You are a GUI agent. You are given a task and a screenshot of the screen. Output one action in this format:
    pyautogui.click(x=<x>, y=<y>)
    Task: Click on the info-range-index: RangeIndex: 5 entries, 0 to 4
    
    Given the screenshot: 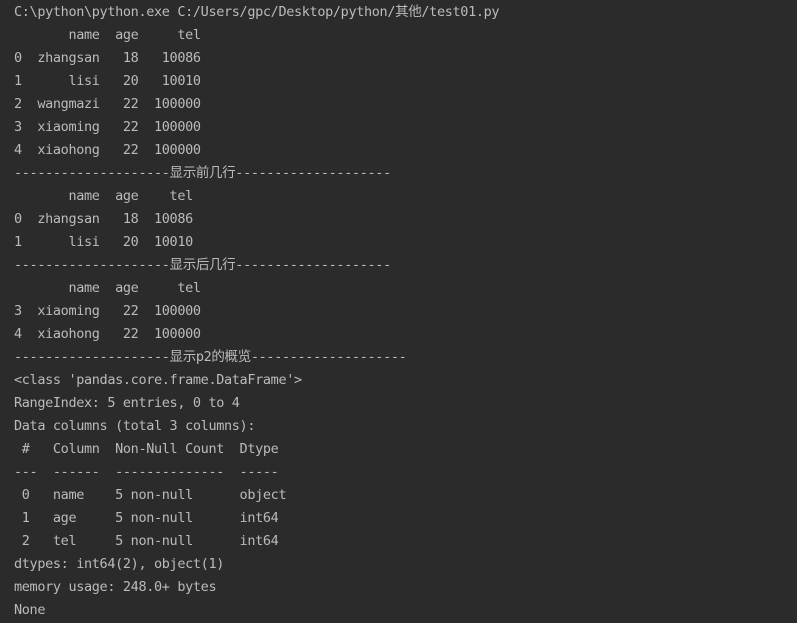 What is the action you would take?
    pyautogui.click(x=127, y=403)
    